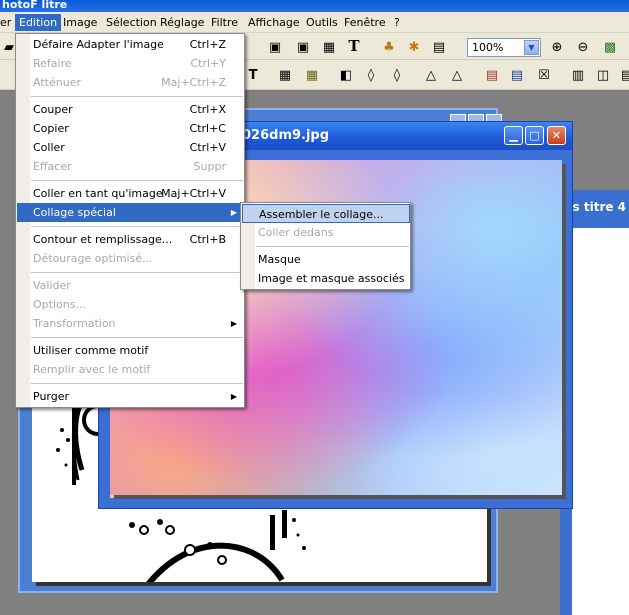  I want to click on menu-item-fill-pattern: Remplir avec le motif, so click(130, 369).